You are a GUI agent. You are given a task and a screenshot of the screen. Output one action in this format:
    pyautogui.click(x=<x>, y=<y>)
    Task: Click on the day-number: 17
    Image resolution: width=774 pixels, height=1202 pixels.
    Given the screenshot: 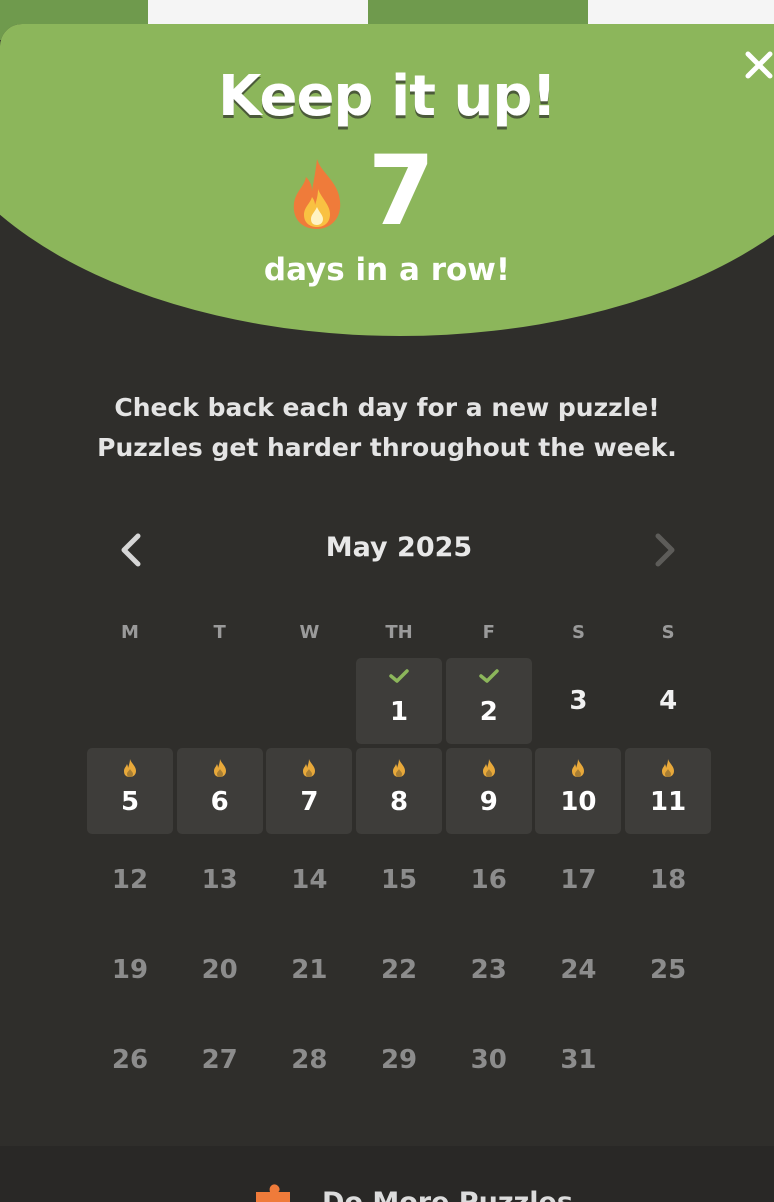 What is the action you would take?
    pyautogui.click(x=578, y=880)
    